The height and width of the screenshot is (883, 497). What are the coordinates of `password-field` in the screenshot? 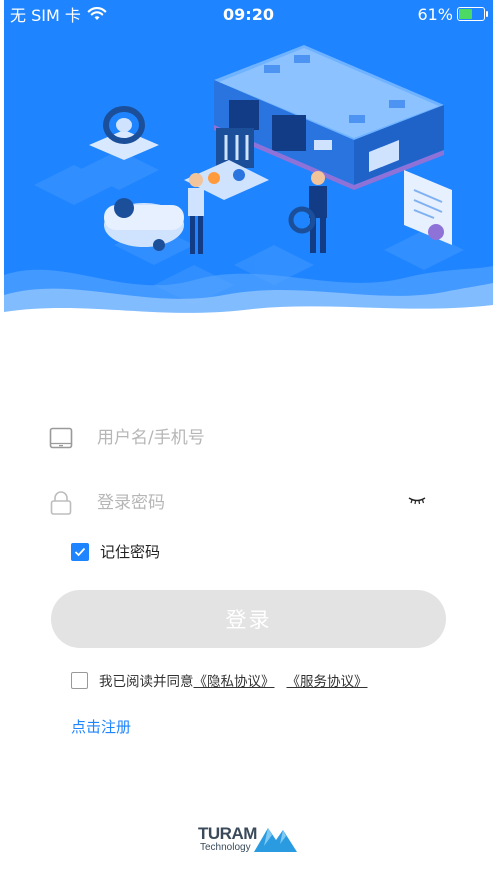 It's located at (245, 503).